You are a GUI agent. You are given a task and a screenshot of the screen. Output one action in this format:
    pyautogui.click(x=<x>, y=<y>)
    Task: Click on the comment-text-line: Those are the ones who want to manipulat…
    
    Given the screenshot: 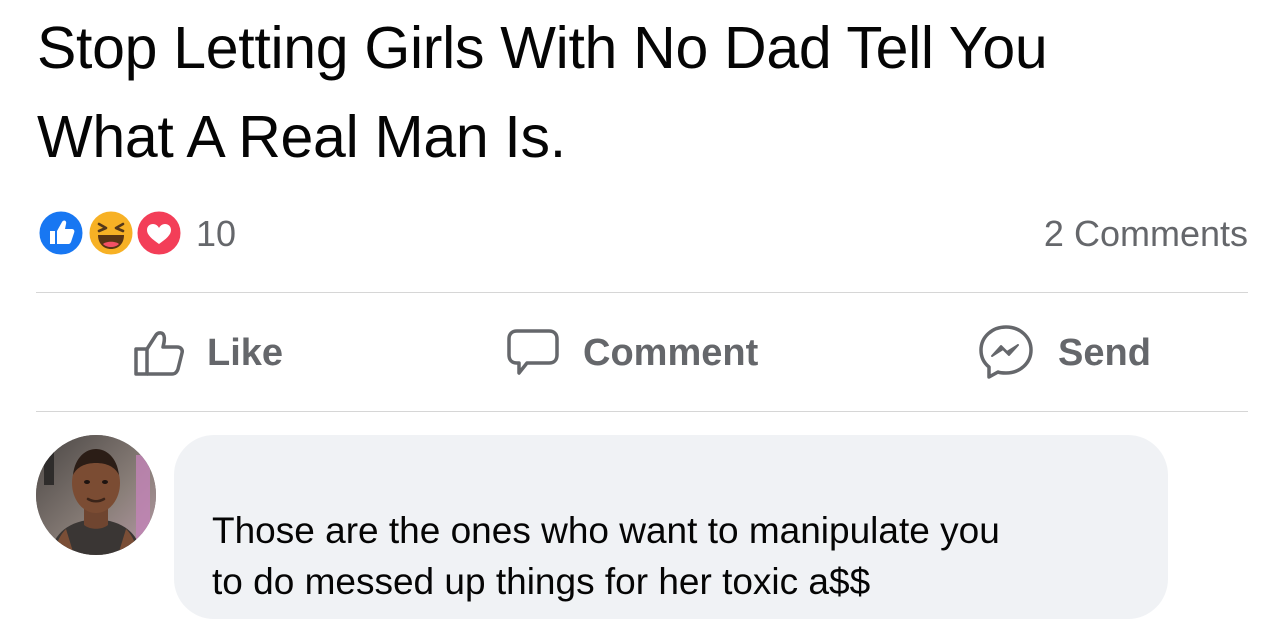 What is the action you would take?
    pyautogui.click(x=606, y=530)
    